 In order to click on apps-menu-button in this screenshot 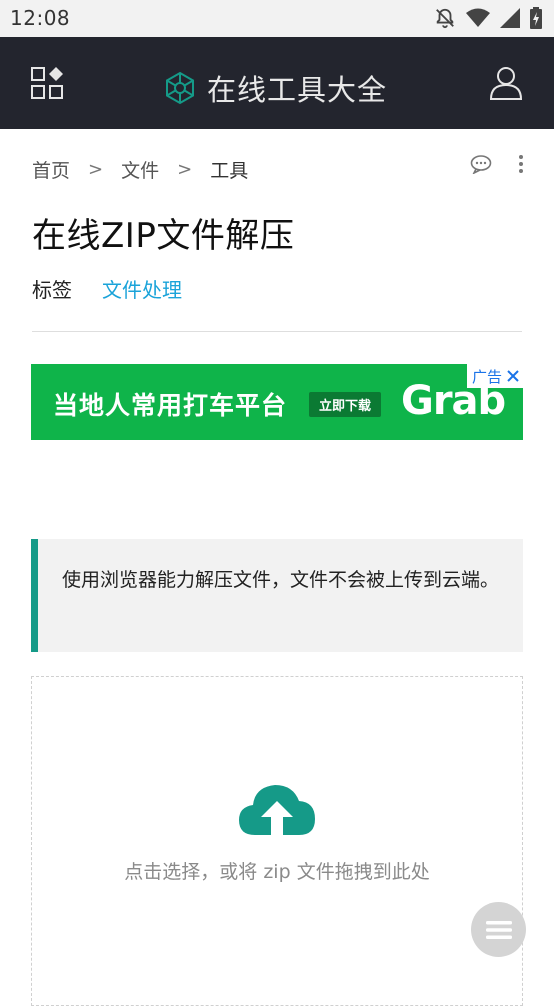, I will do `click(47, 85)`.